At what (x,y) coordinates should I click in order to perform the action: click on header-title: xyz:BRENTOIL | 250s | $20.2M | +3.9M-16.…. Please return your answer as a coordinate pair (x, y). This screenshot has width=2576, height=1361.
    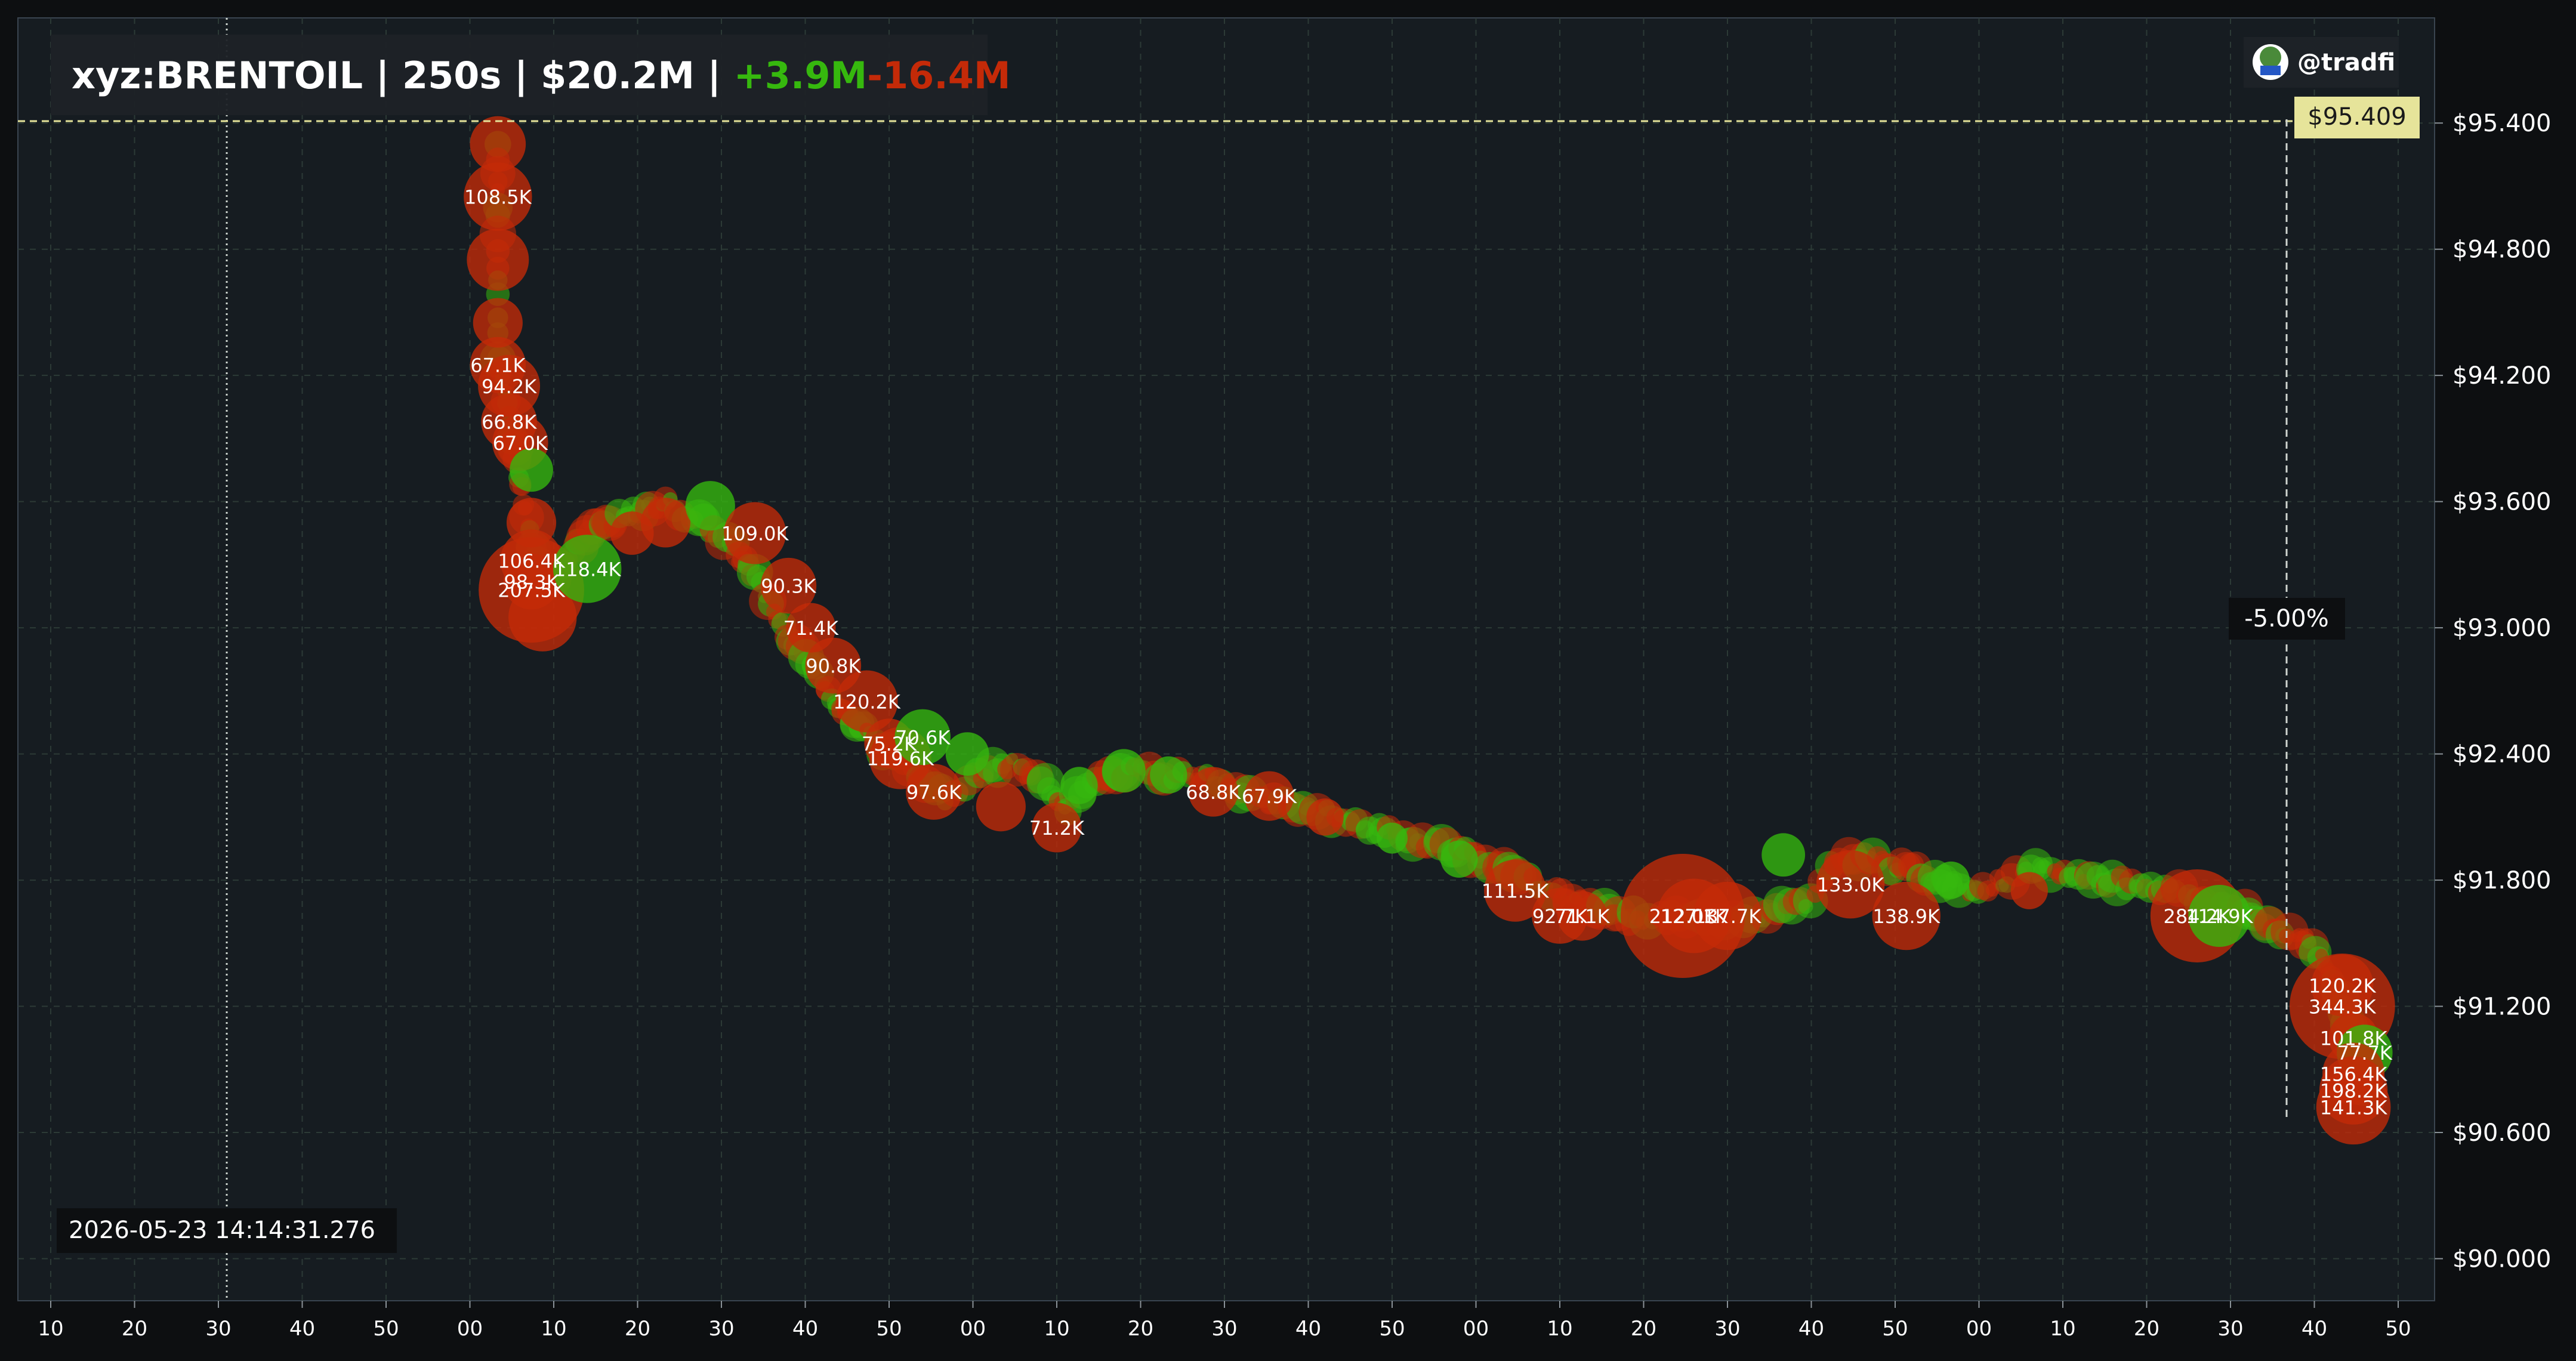
    Looking at the image, I should click on (541, 76).